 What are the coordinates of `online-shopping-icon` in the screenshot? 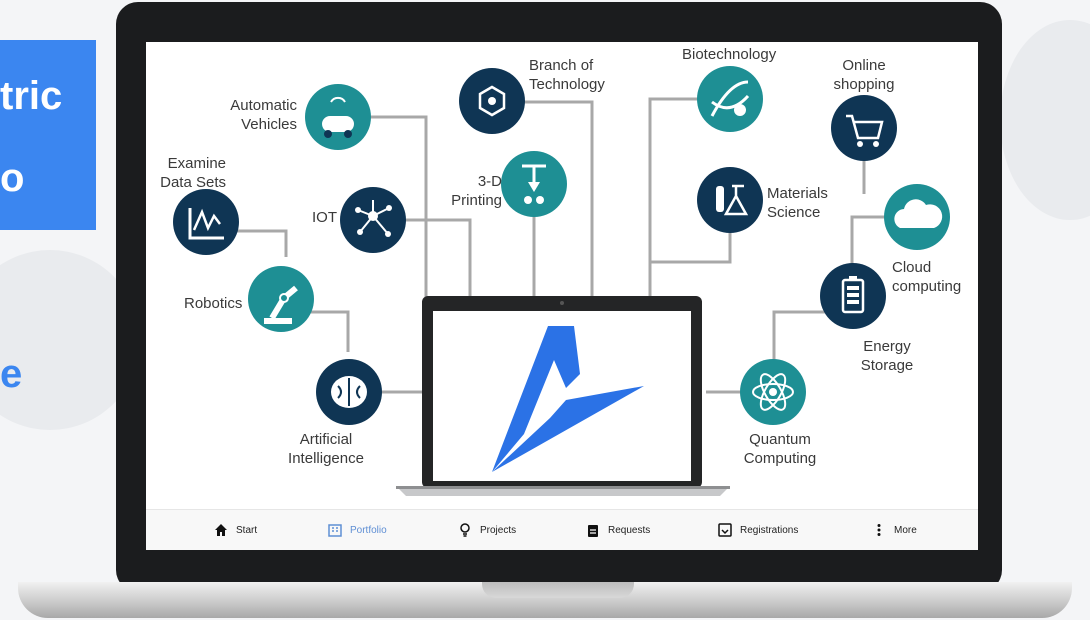 It's located at (864, 128).